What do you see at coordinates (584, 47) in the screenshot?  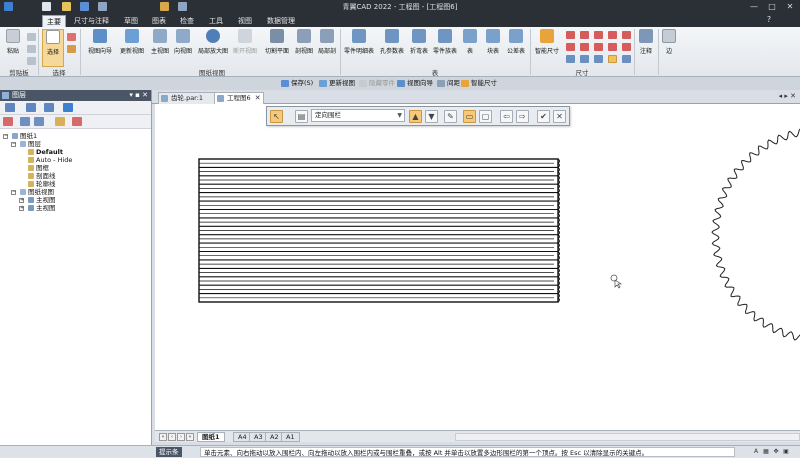 I see `dim-chamfer-icon` at bounding box center [584, 47].